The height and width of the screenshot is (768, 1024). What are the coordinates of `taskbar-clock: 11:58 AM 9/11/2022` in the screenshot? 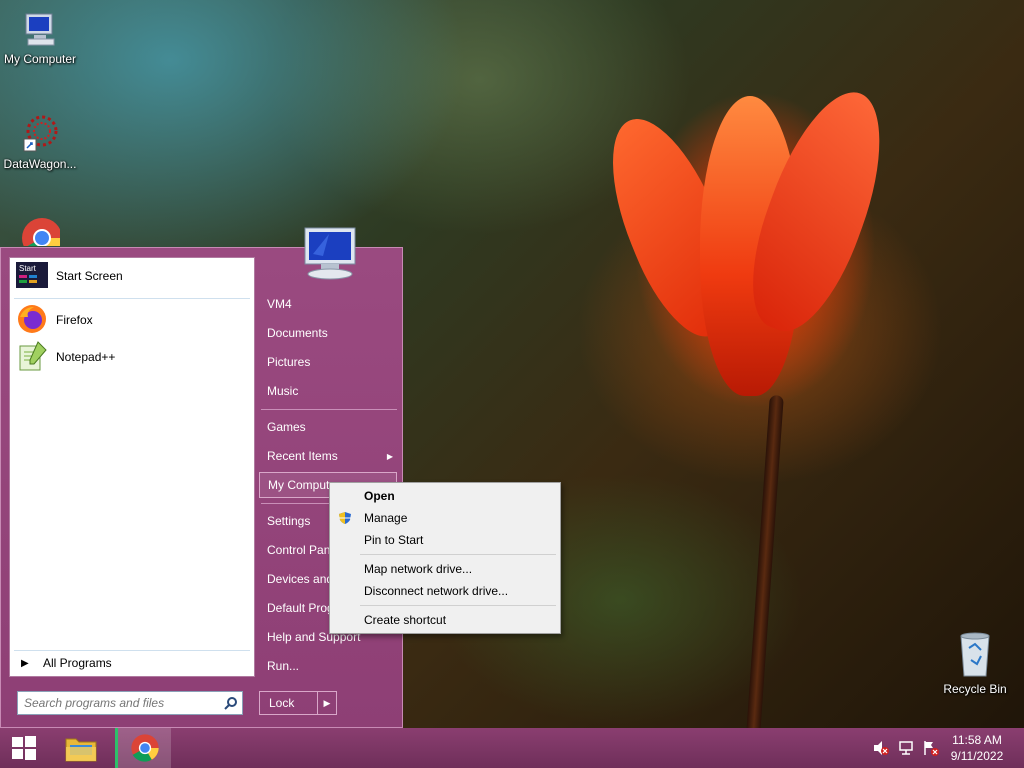 It's located at (977, 748).